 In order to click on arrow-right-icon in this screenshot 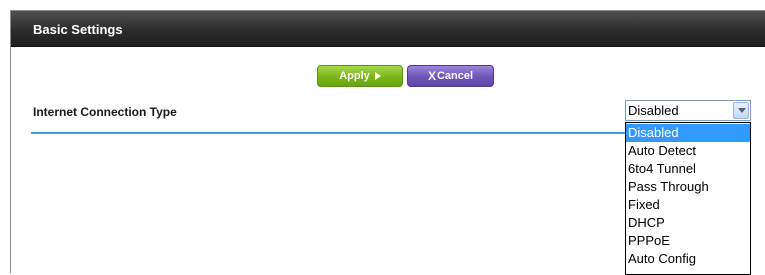, I will do `click(377, 76)`.